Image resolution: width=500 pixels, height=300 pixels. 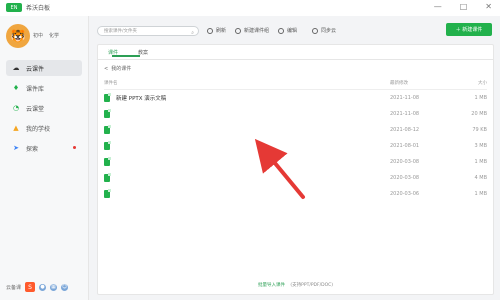 What do you see at coordinates (35, 89) in the screenshot?
I see `sidebar-item-label: 课件库` at bounding box center [35, 89].